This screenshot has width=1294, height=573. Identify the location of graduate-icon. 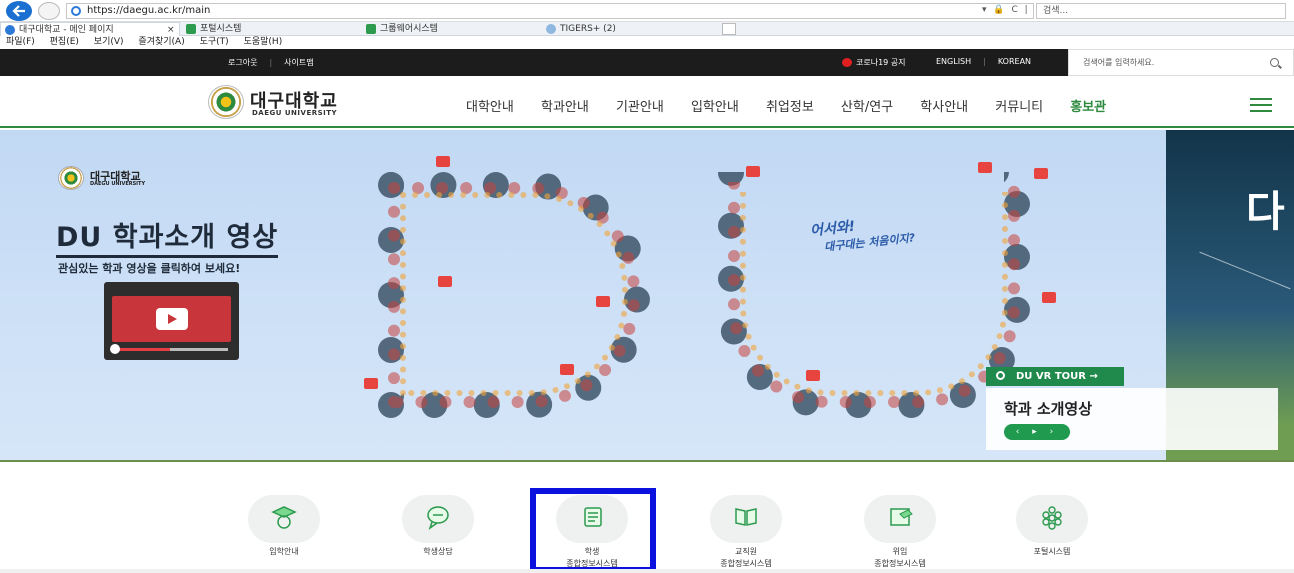
(284, 517).